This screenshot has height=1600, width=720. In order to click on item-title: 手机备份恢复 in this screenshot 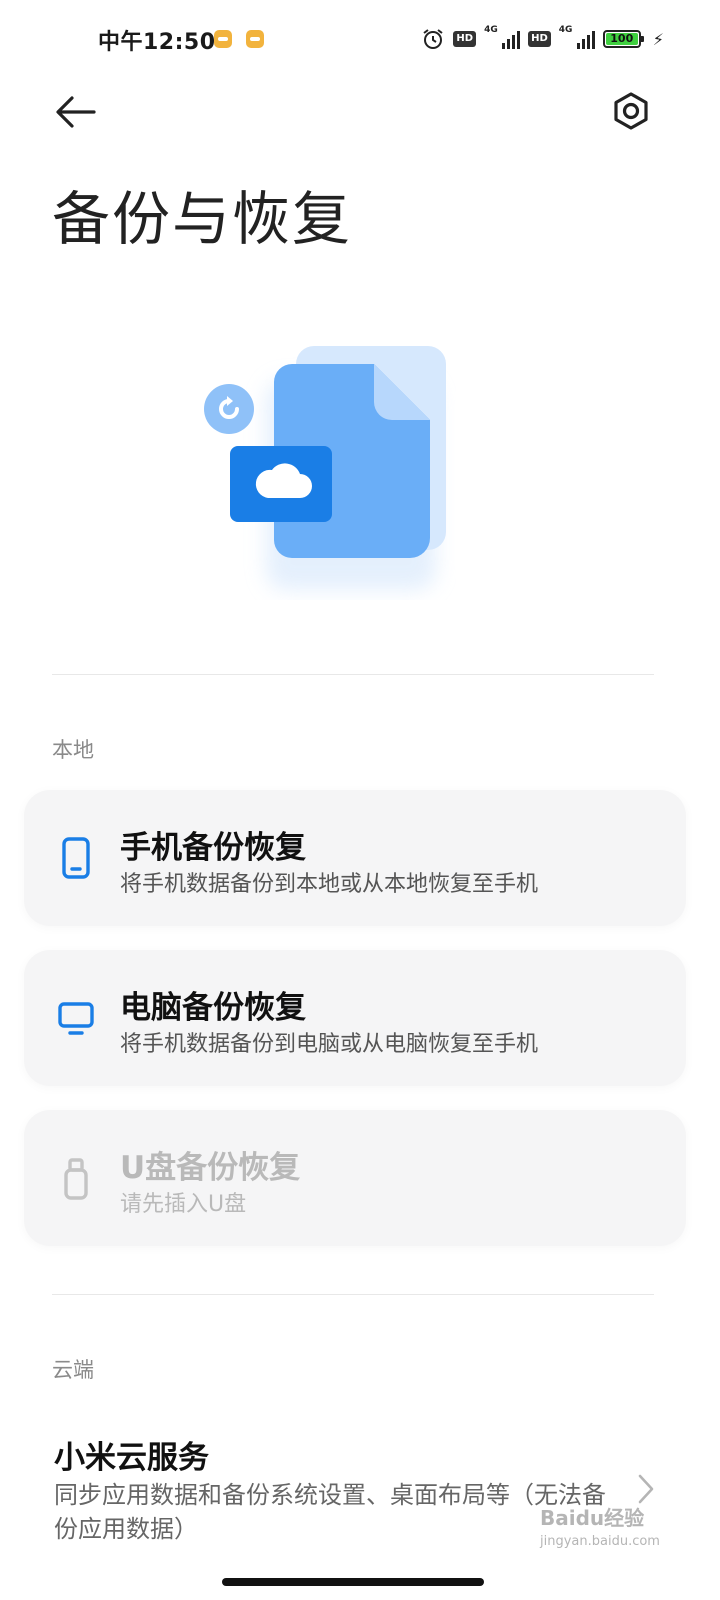, I will do `click(213, 848)`.